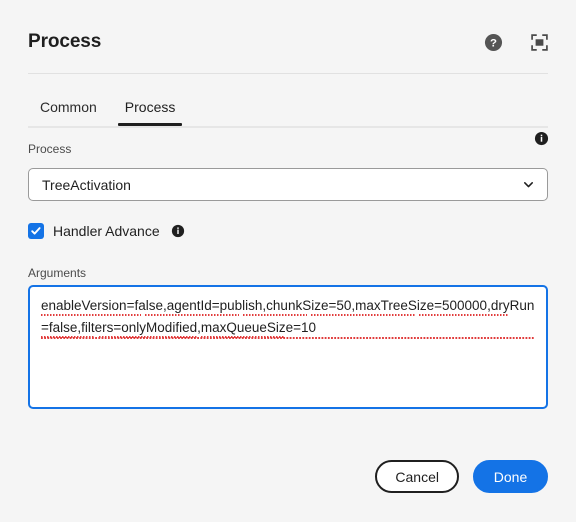 The width and height of the screenshot is (576, 522). Describe the element at coordinates (528, 184) in the screenshot. I see `chevron-down-icon` at that location.